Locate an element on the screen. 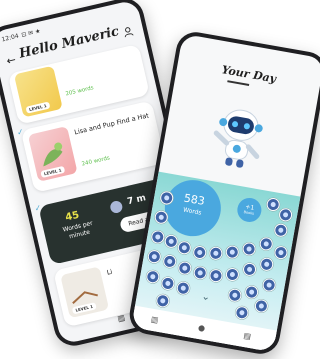 This screenshot has width=320, height=359. user-icon is located at coordinates (128, 32).